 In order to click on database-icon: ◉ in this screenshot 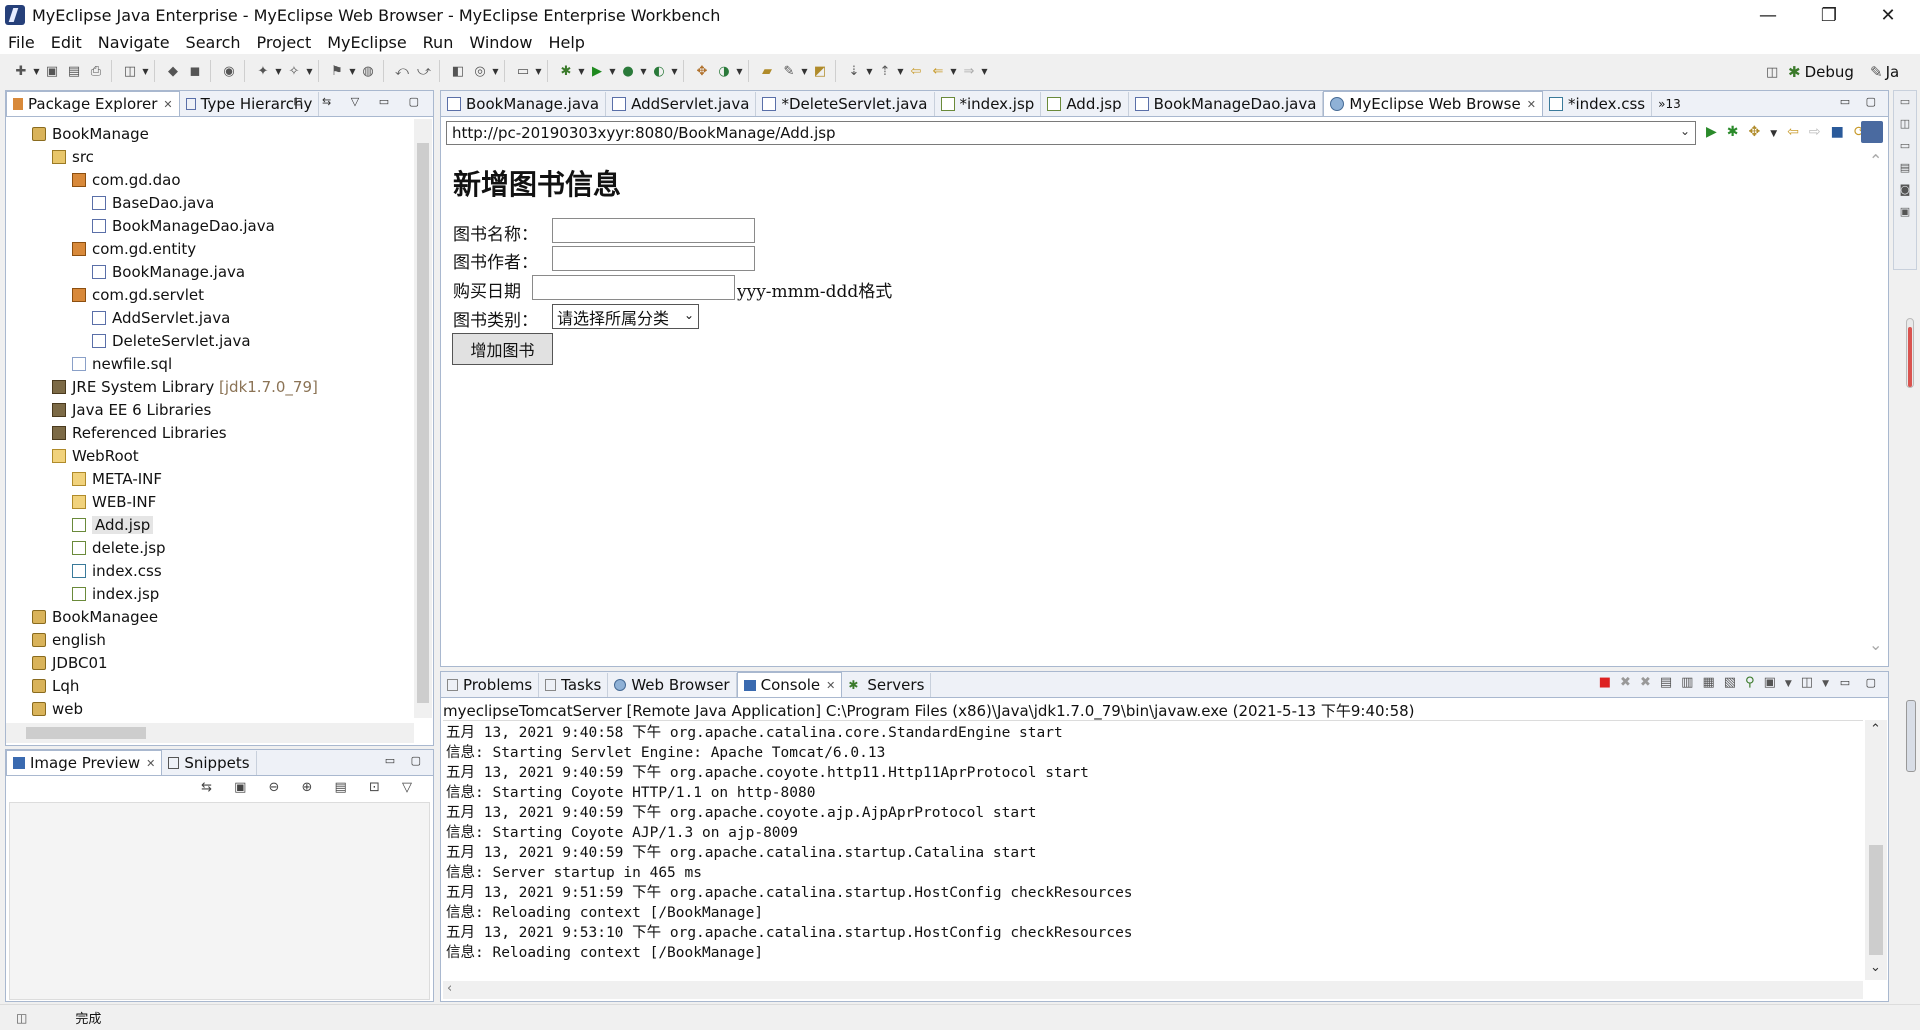, I will do `click(229, 71)`.